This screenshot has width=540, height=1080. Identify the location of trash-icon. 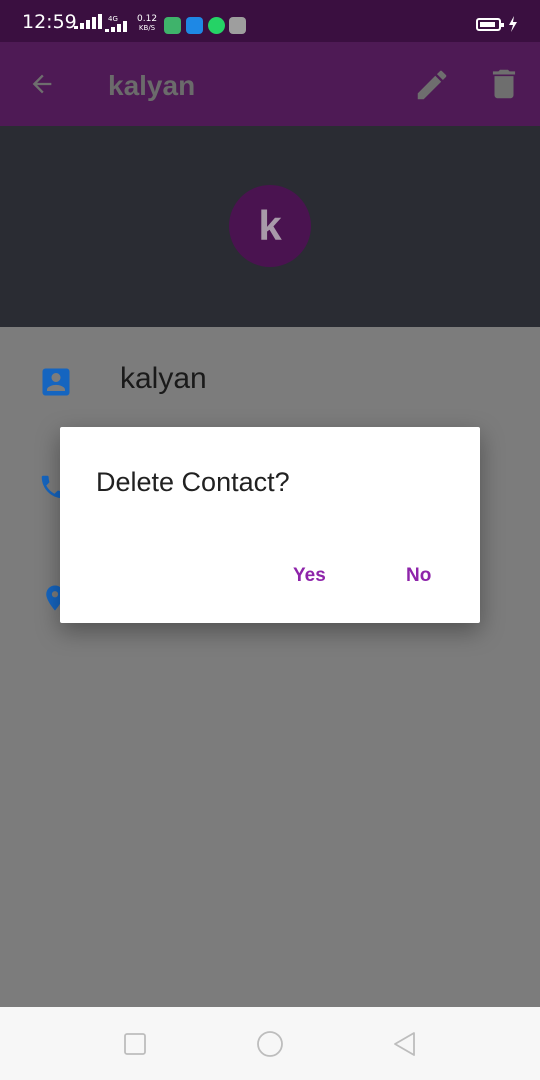
(504, 84).